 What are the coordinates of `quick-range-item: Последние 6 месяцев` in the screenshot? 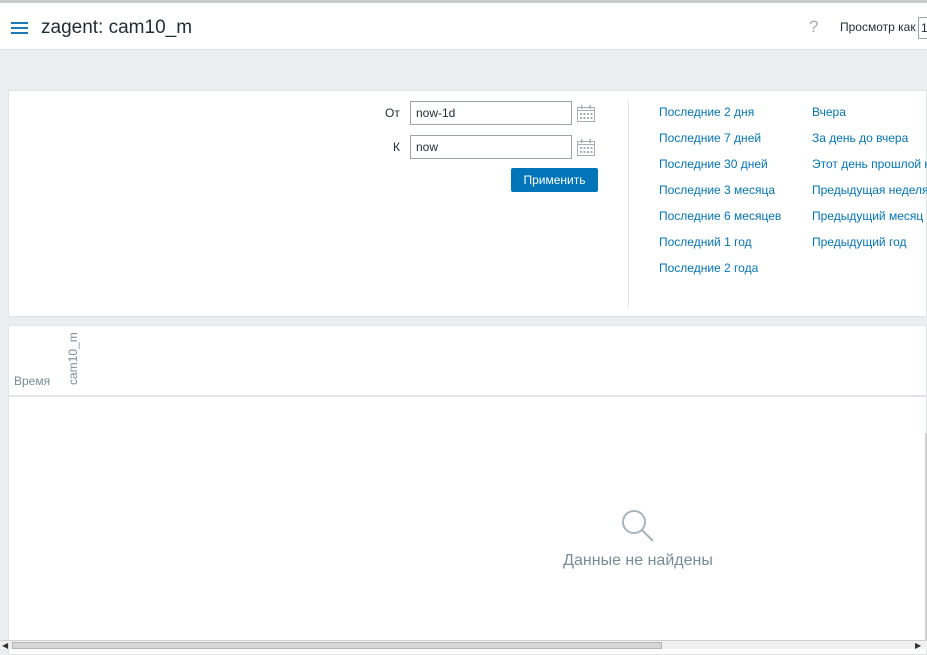 It's located at (720, 222).